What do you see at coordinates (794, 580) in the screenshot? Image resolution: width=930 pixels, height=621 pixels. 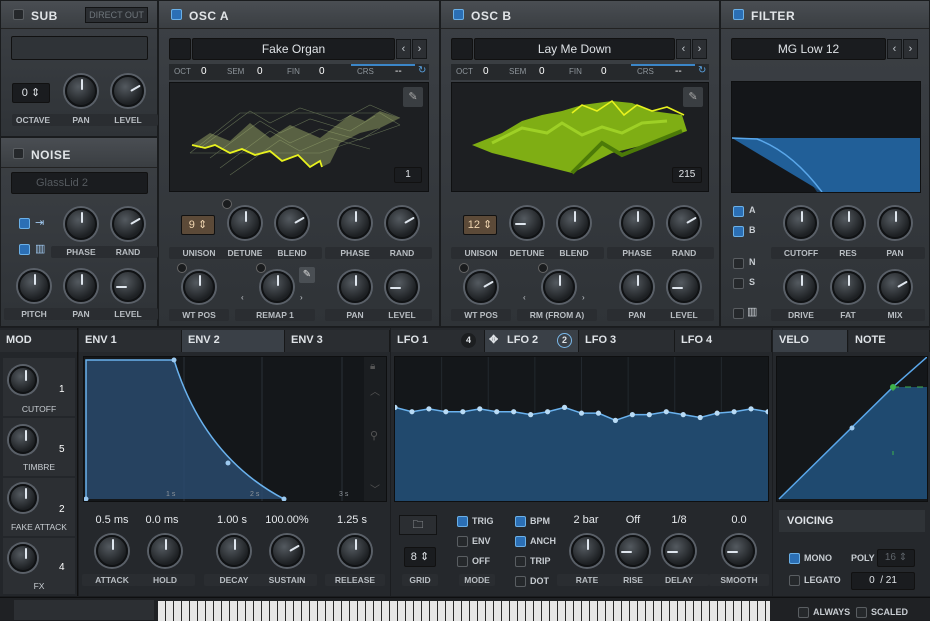 I see `legato-checkbox` at bounding box center [794, 580].